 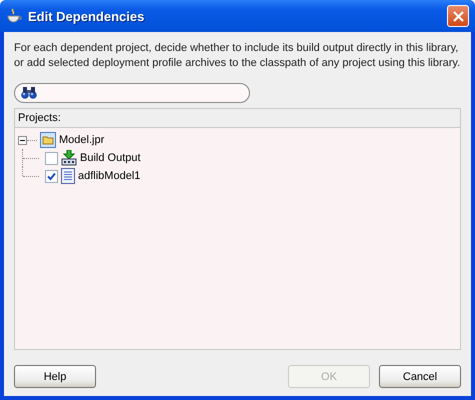 What do you see at coordinates (87, 16) in the screenshot?
I see `window-title: Edit Dependencies` at bounding box center [87, 16].